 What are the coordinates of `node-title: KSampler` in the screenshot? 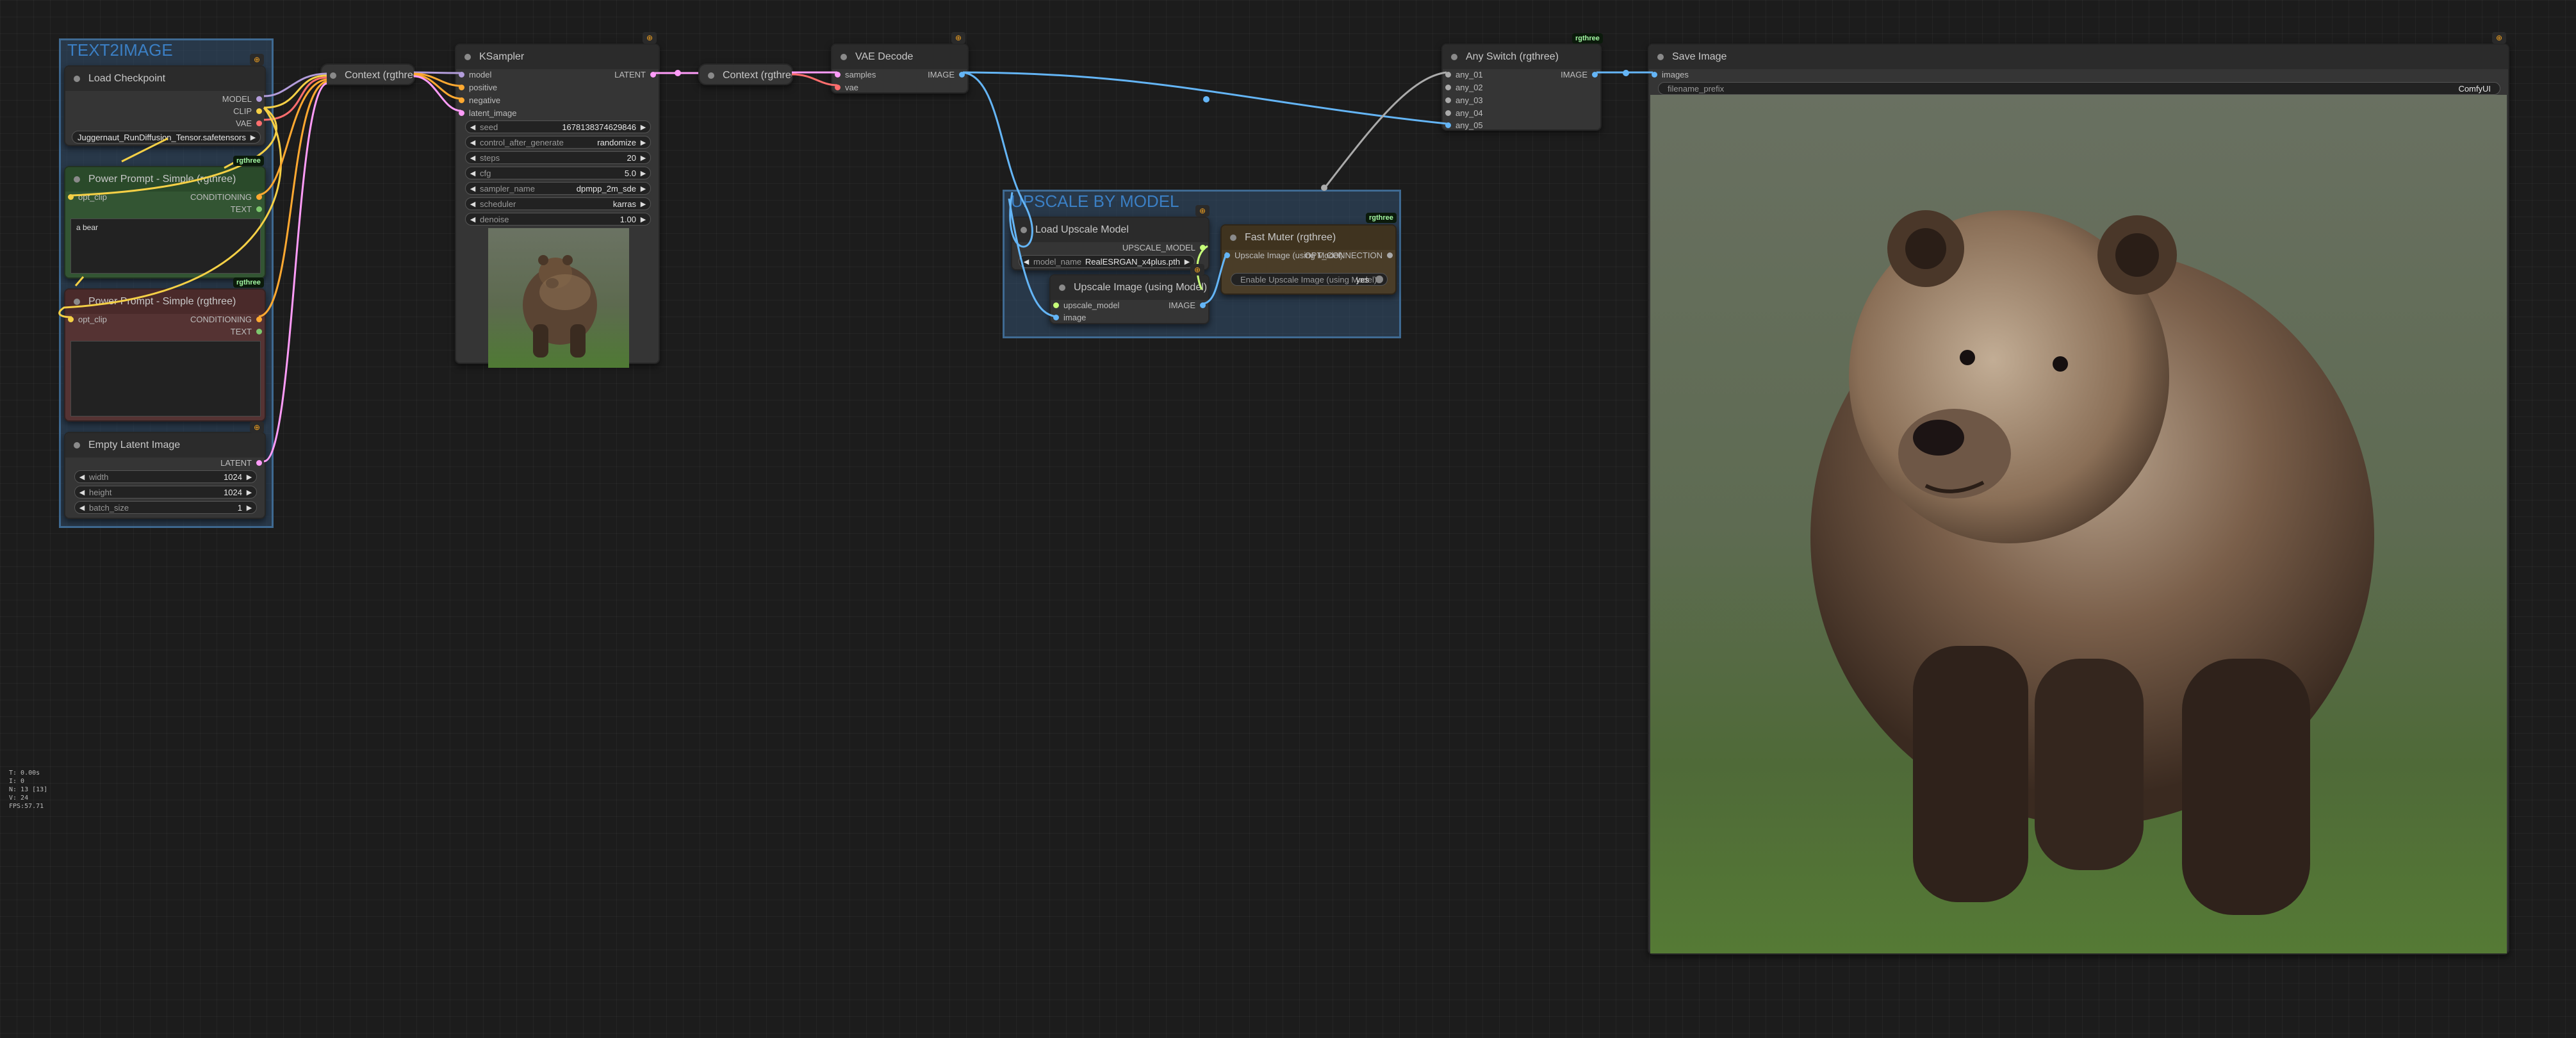 It's located at (557, 57).